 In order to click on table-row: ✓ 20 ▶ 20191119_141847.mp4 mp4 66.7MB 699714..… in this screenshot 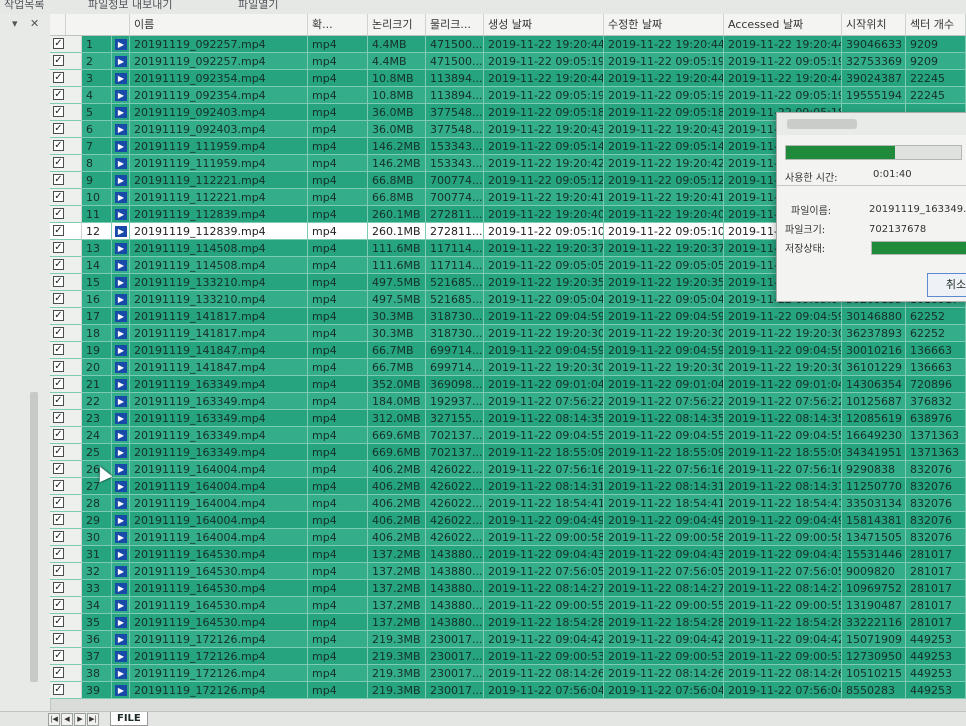, I will do `click(508, 367)`.